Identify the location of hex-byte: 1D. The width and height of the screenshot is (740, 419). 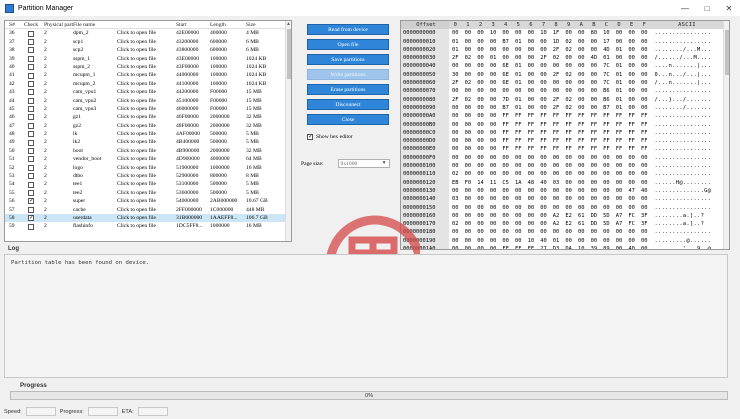
(556, 42).